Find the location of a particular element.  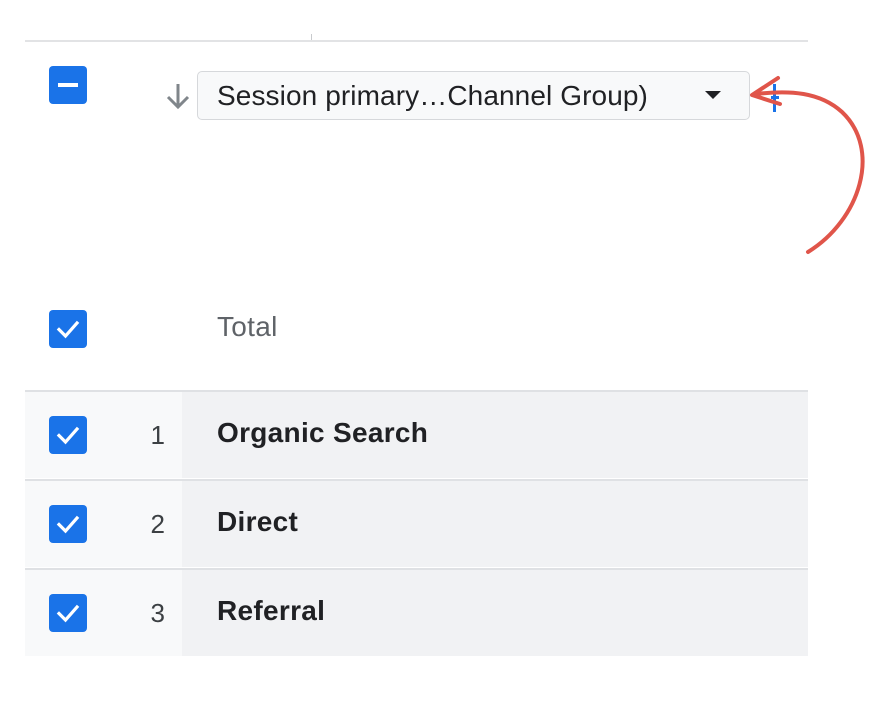

row-label: Referral is located at coordinates (271, 610).